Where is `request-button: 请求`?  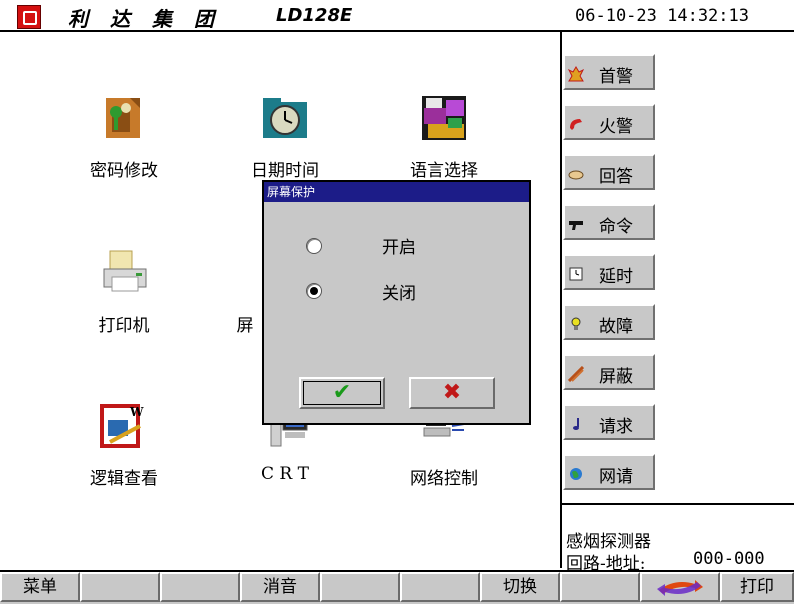 request-button: 请求 is located at coordinates (609, 422).